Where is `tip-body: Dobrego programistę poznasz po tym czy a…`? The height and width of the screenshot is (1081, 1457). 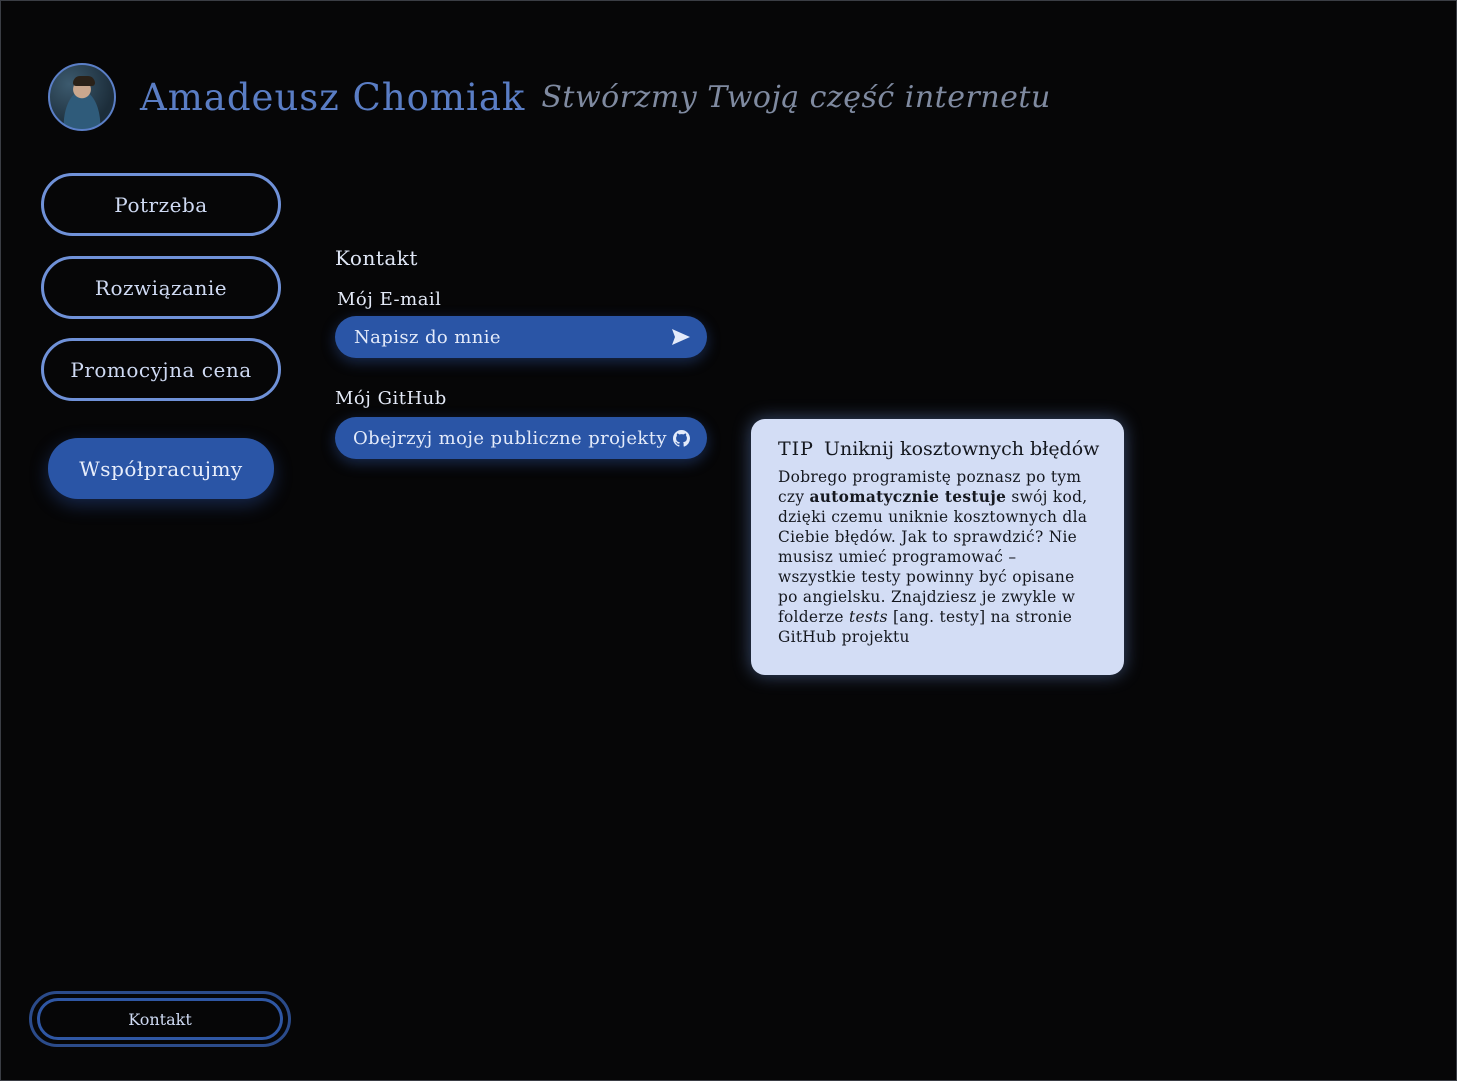
tip-body: Dobrego programistę poznasz po tym czy a… is located at coordinates (938, 557).